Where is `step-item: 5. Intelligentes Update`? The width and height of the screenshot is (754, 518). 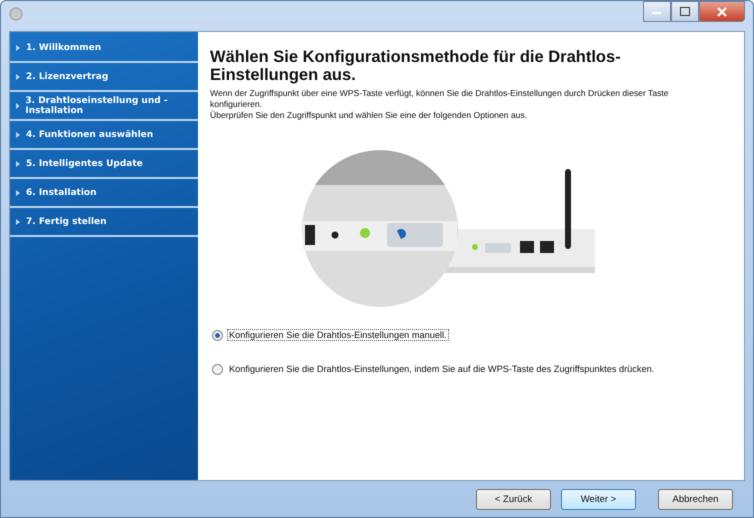
step-item: 5. Intelligentes Update is located at coordinates (104, 164).